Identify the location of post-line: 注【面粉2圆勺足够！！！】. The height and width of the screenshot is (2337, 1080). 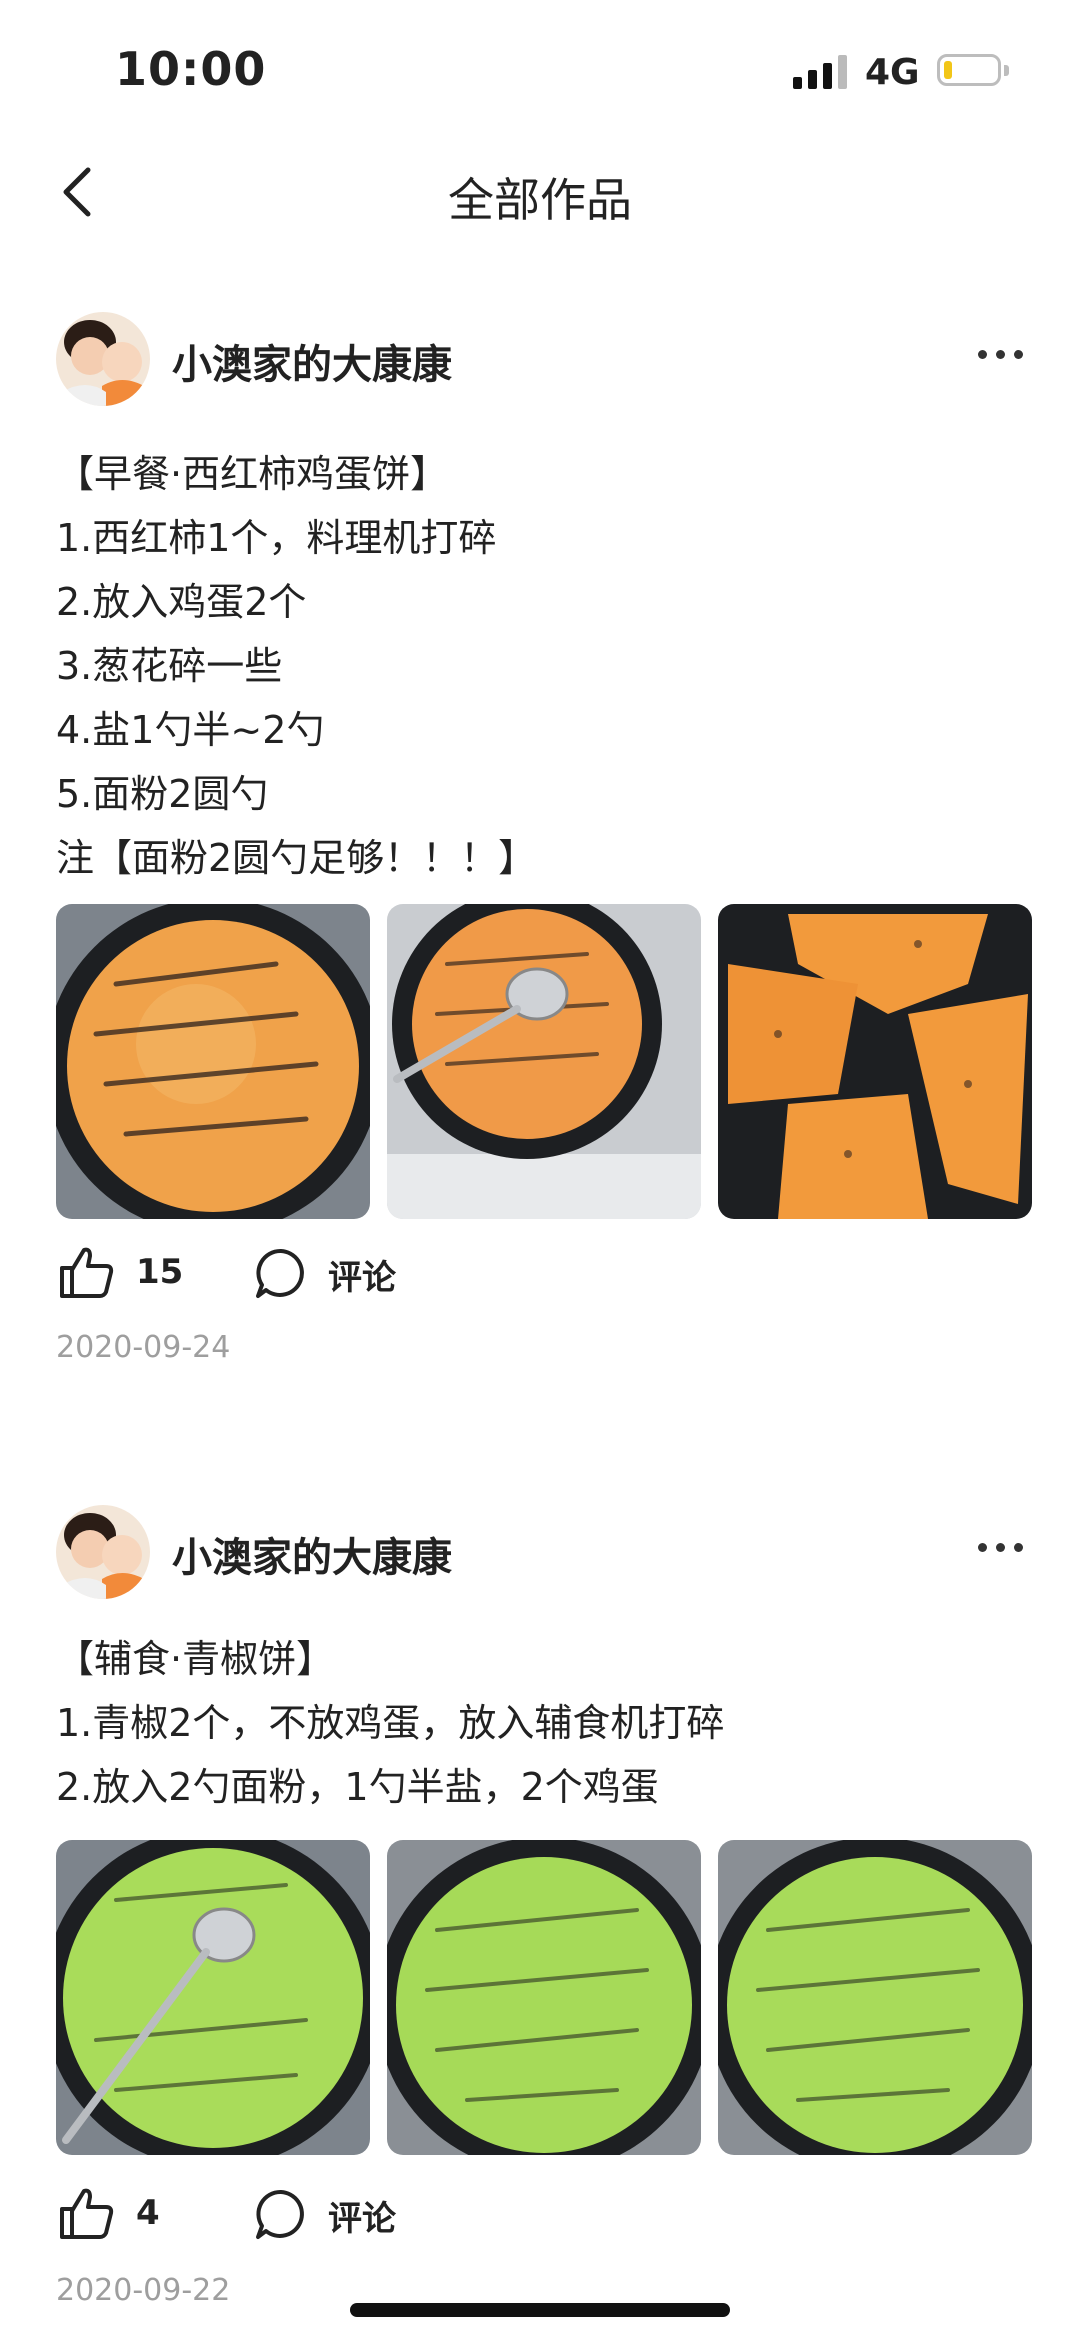
(296, 858).